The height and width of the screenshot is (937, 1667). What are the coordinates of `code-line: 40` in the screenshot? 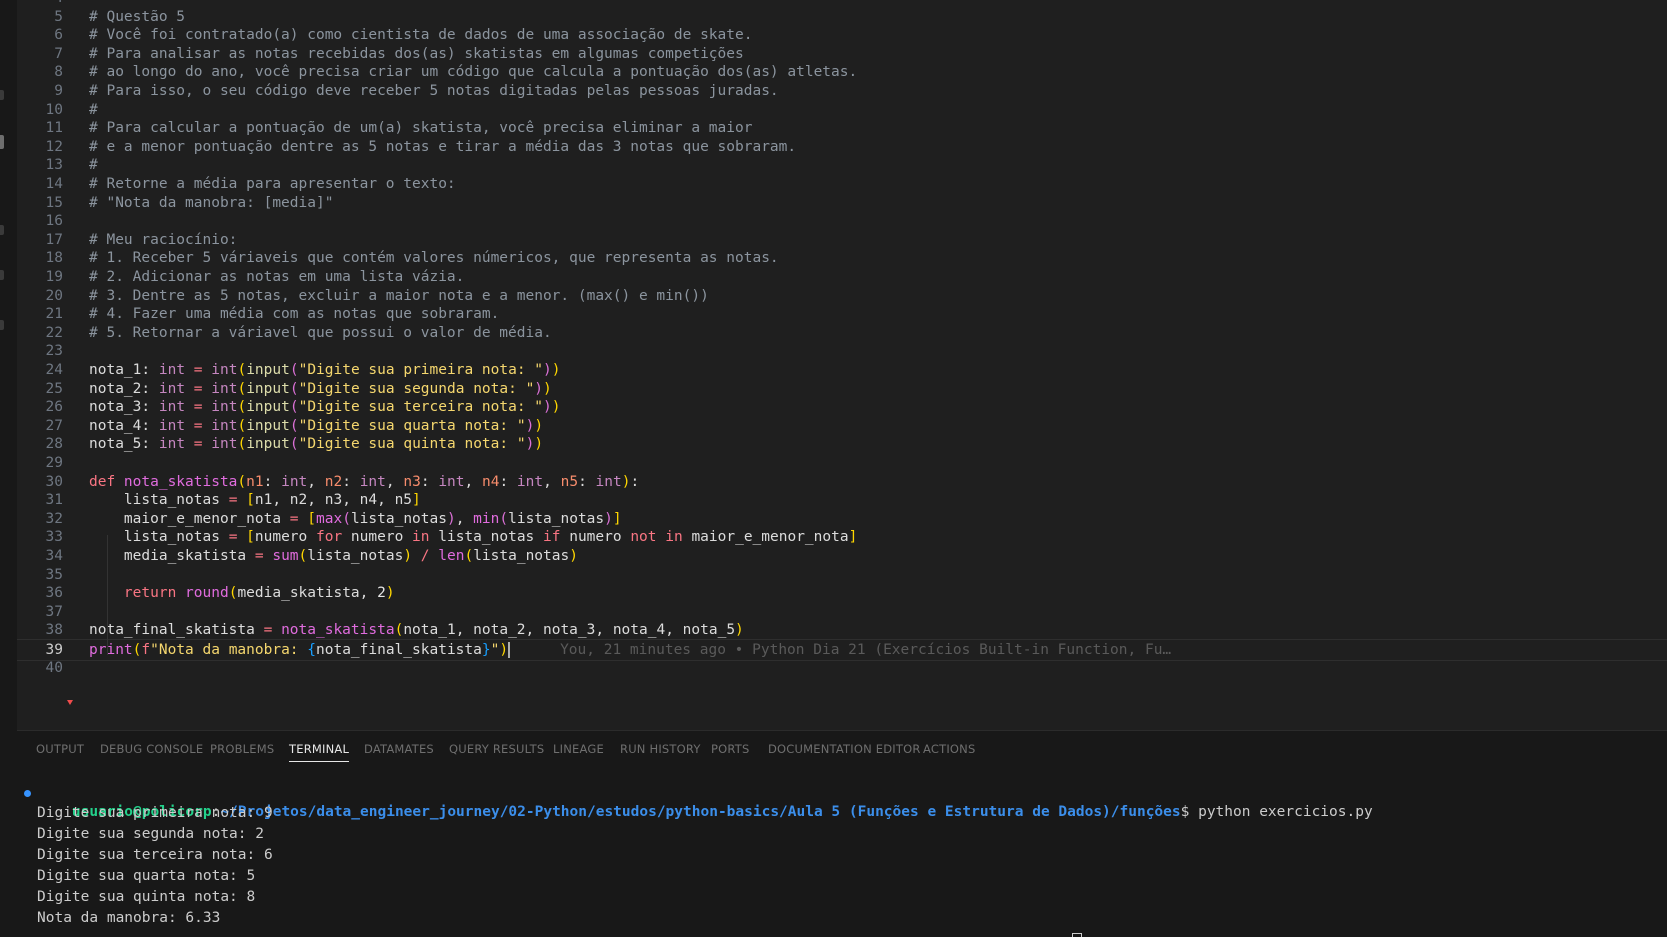 It's located at (842, 668).